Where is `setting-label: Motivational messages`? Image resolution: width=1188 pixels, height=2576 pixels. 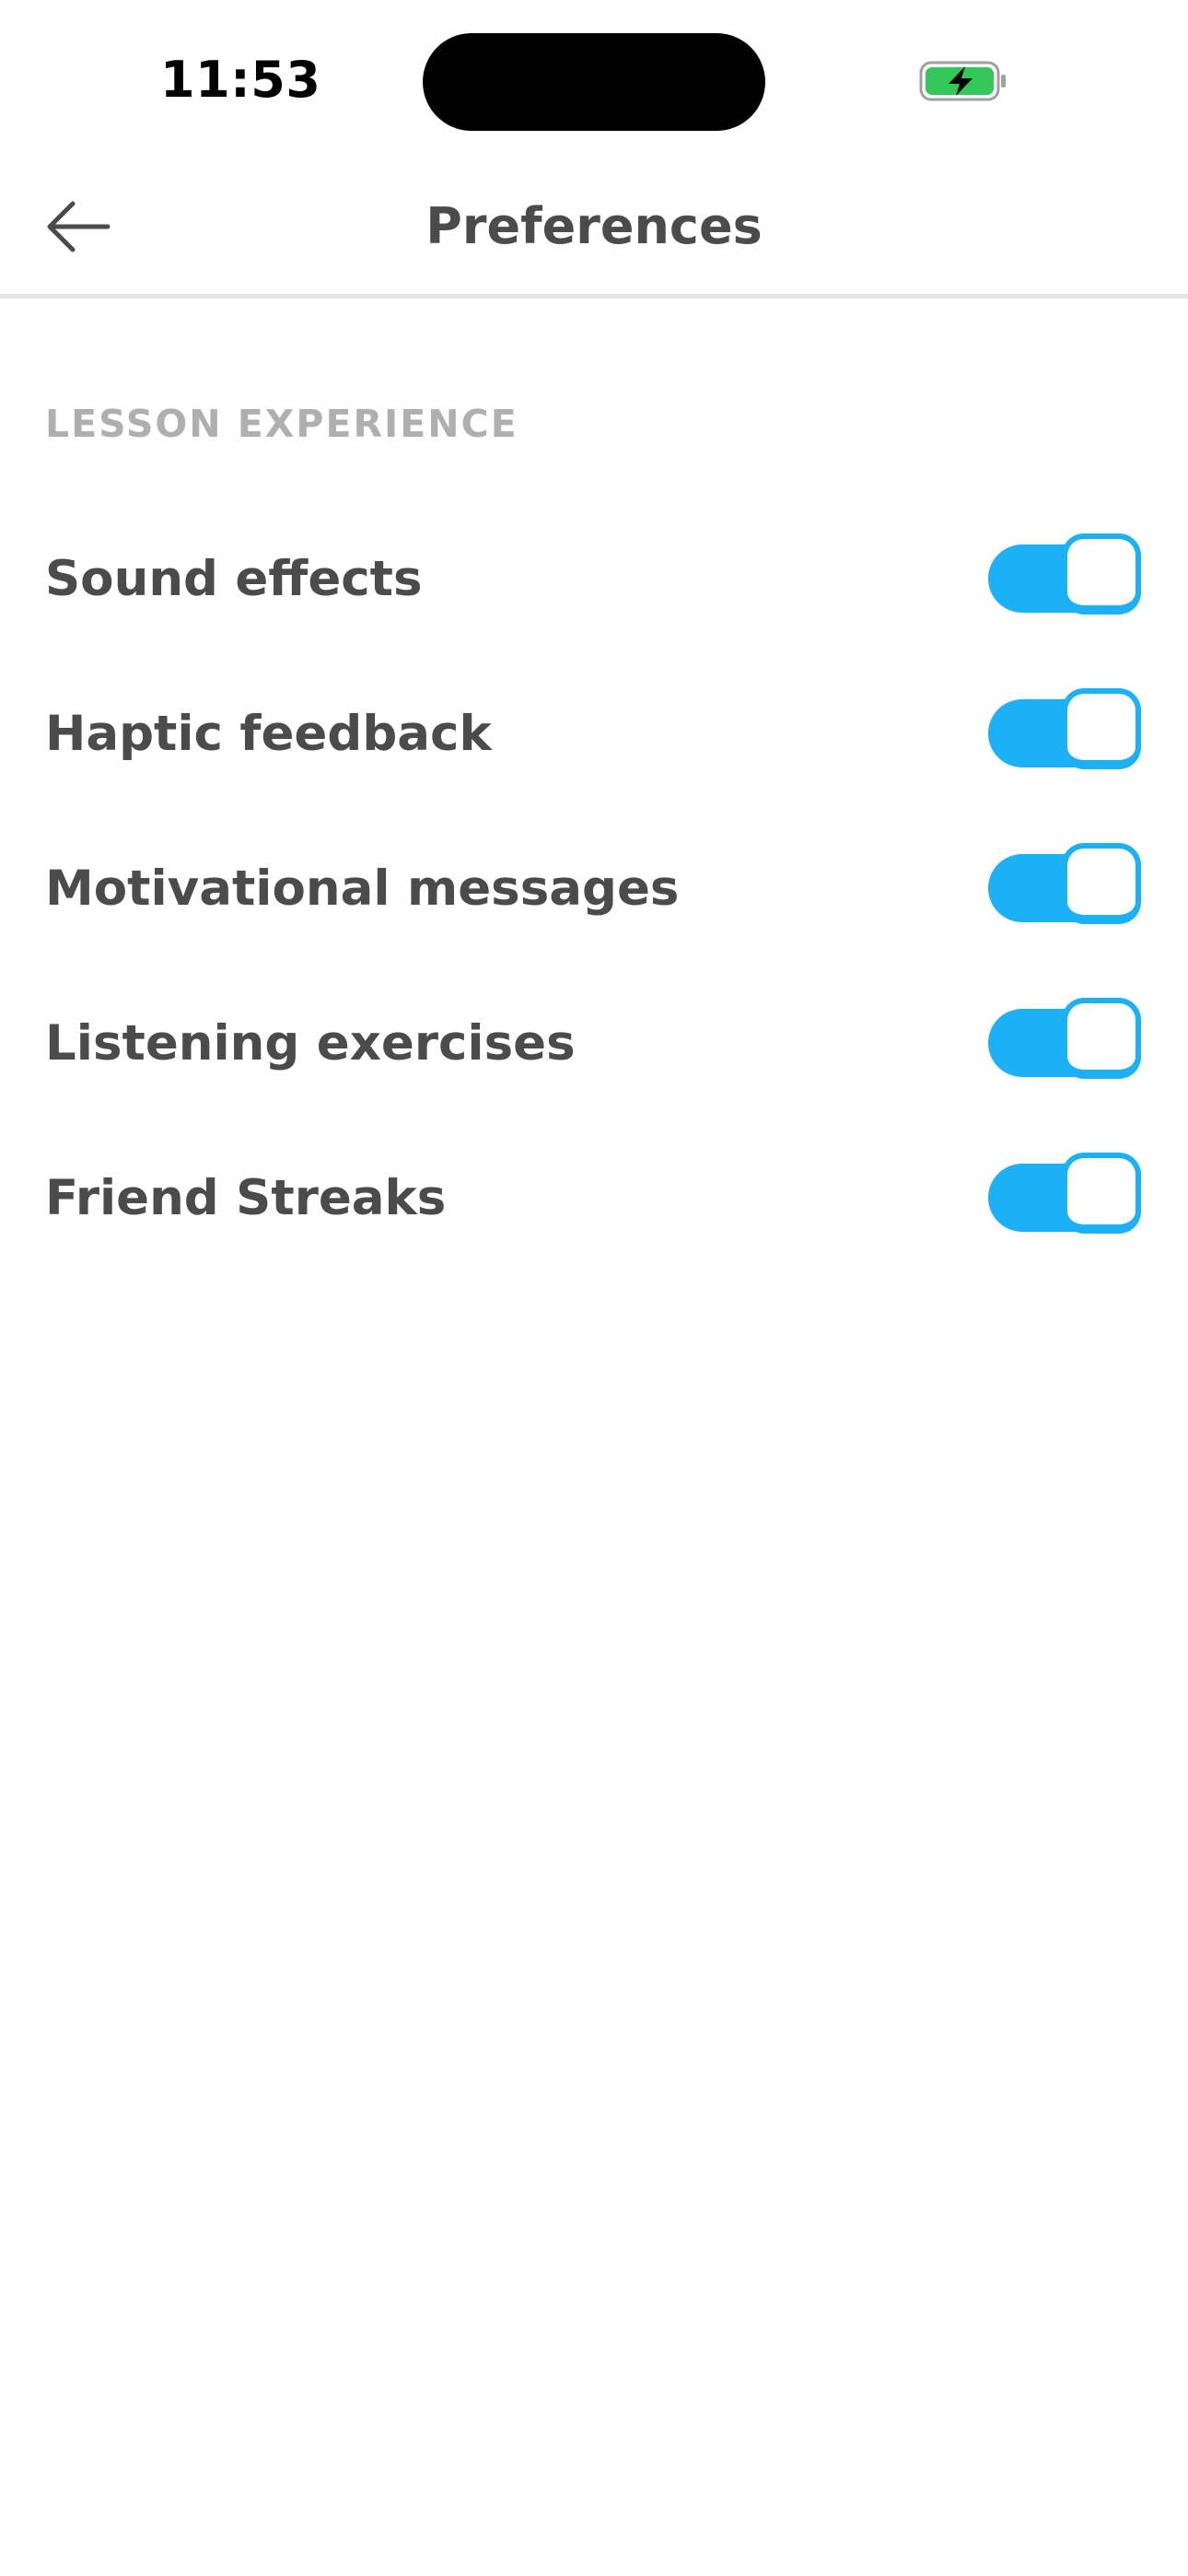 setting-label: Motivational messages is located at coordinates (362, 889).